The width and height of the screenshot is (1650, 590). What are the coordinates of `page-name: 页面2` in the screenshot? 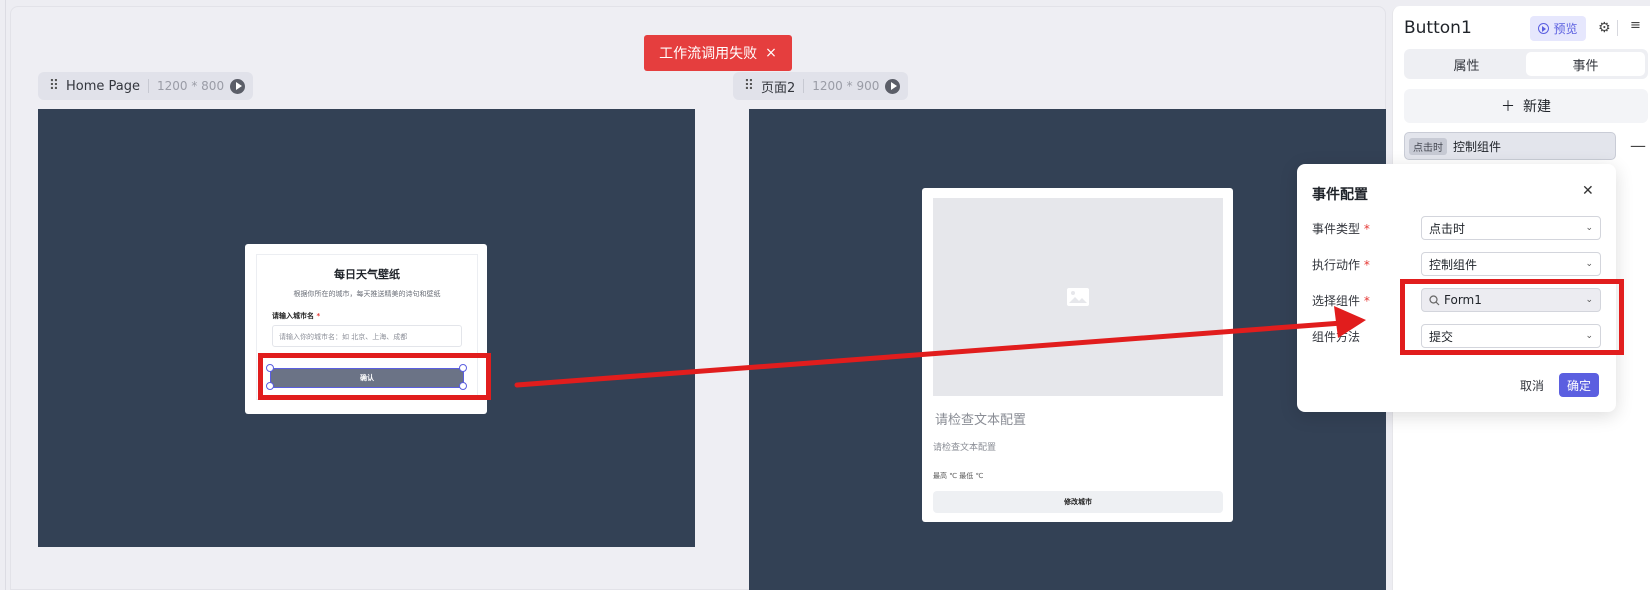 It's located at (778, 88).